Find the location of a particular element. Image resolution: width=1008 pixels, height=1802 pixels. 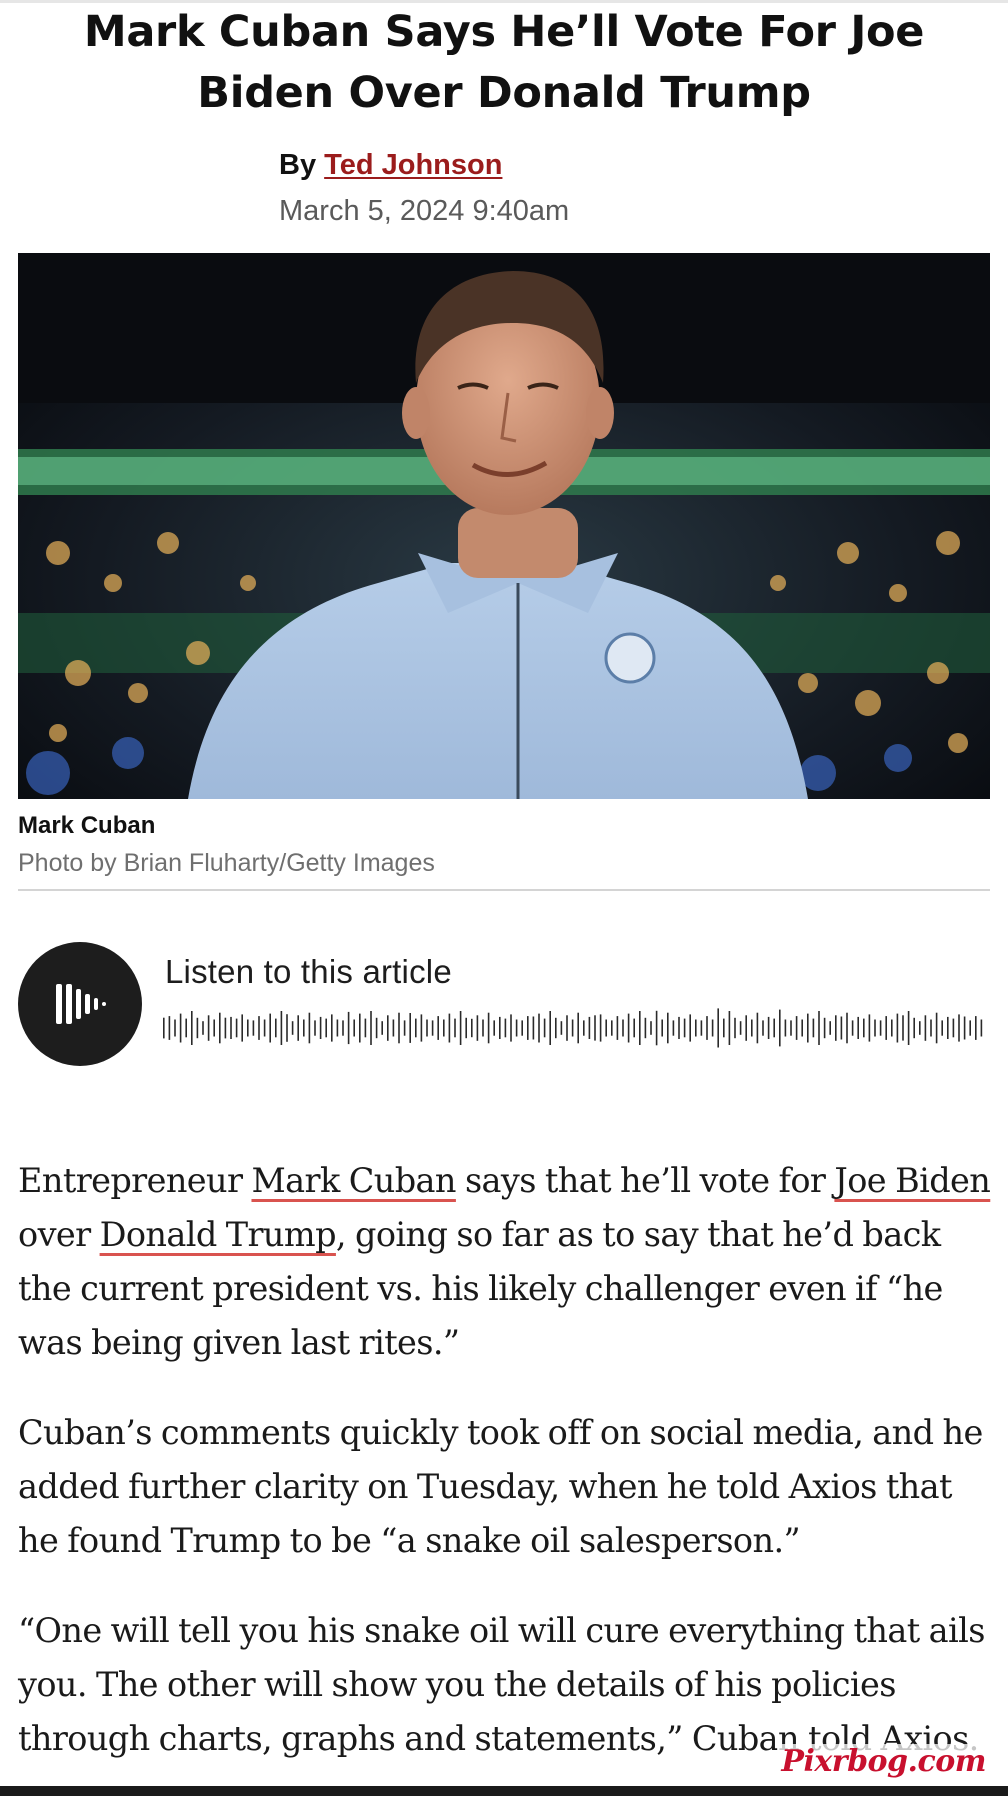

image-caption: Mark Cuban is located at coordinates (87, 825).